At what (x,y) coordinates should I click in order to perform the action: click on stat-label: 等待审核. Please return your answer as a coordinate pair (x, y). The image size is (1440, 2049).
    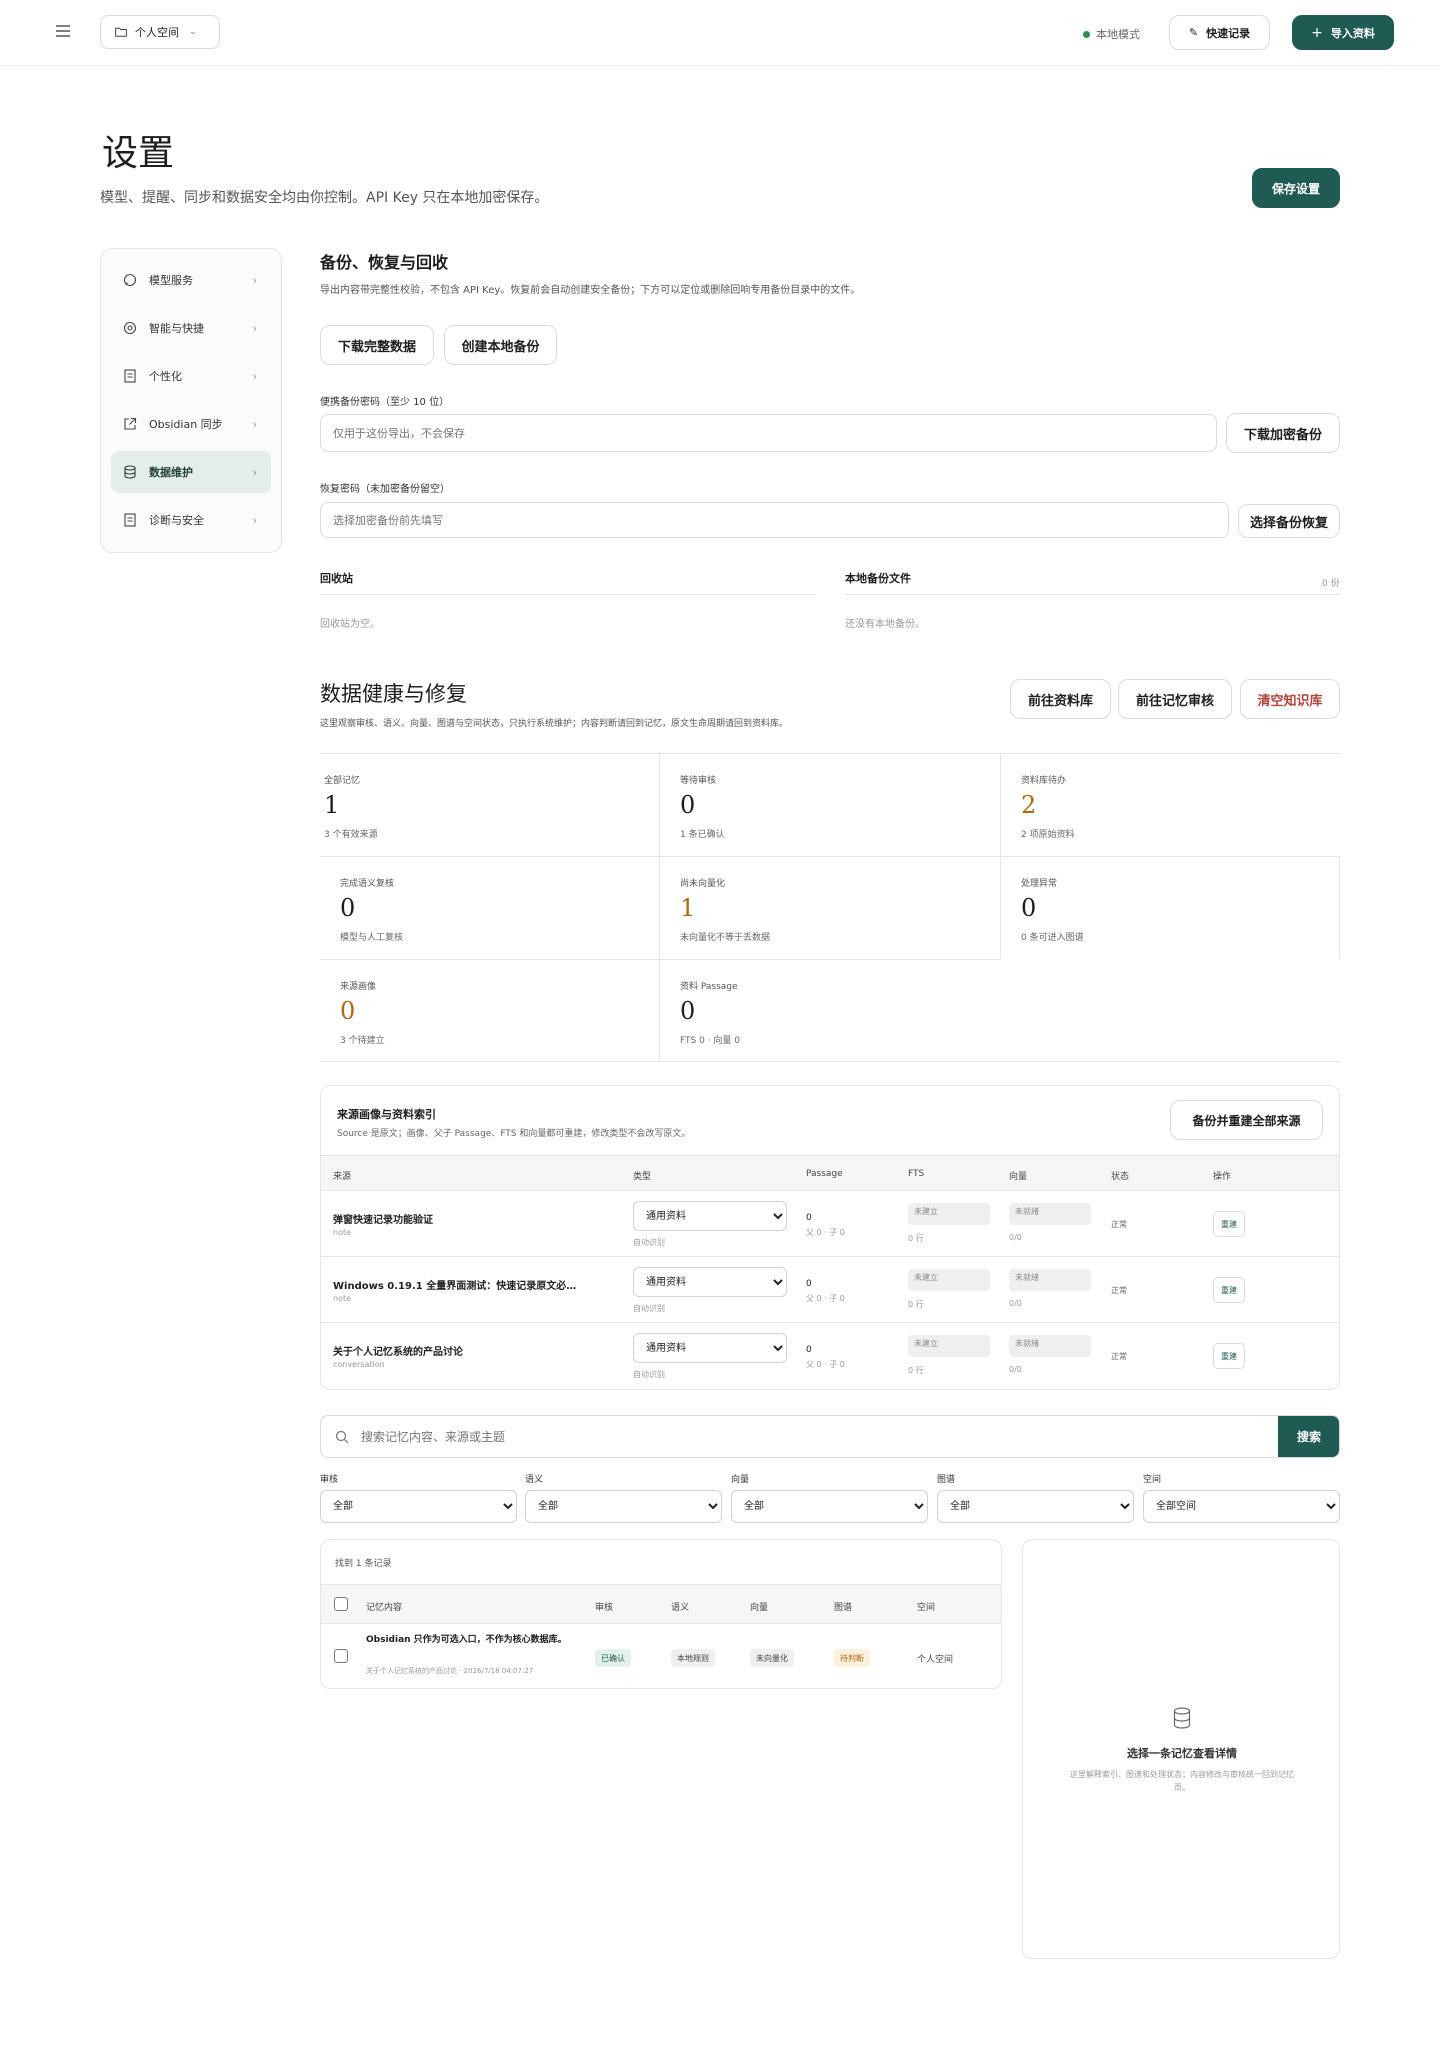
    Looking at the image, I should click on (698, 781).